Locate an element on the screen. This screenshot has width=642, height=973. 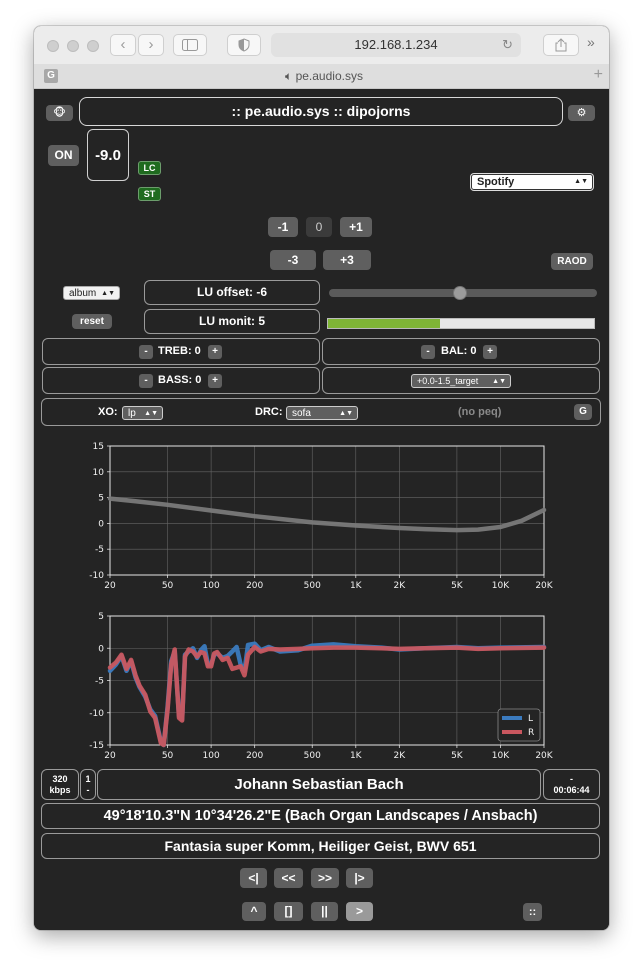
y-tick-label: -15 is located at coordinates (96, 746).